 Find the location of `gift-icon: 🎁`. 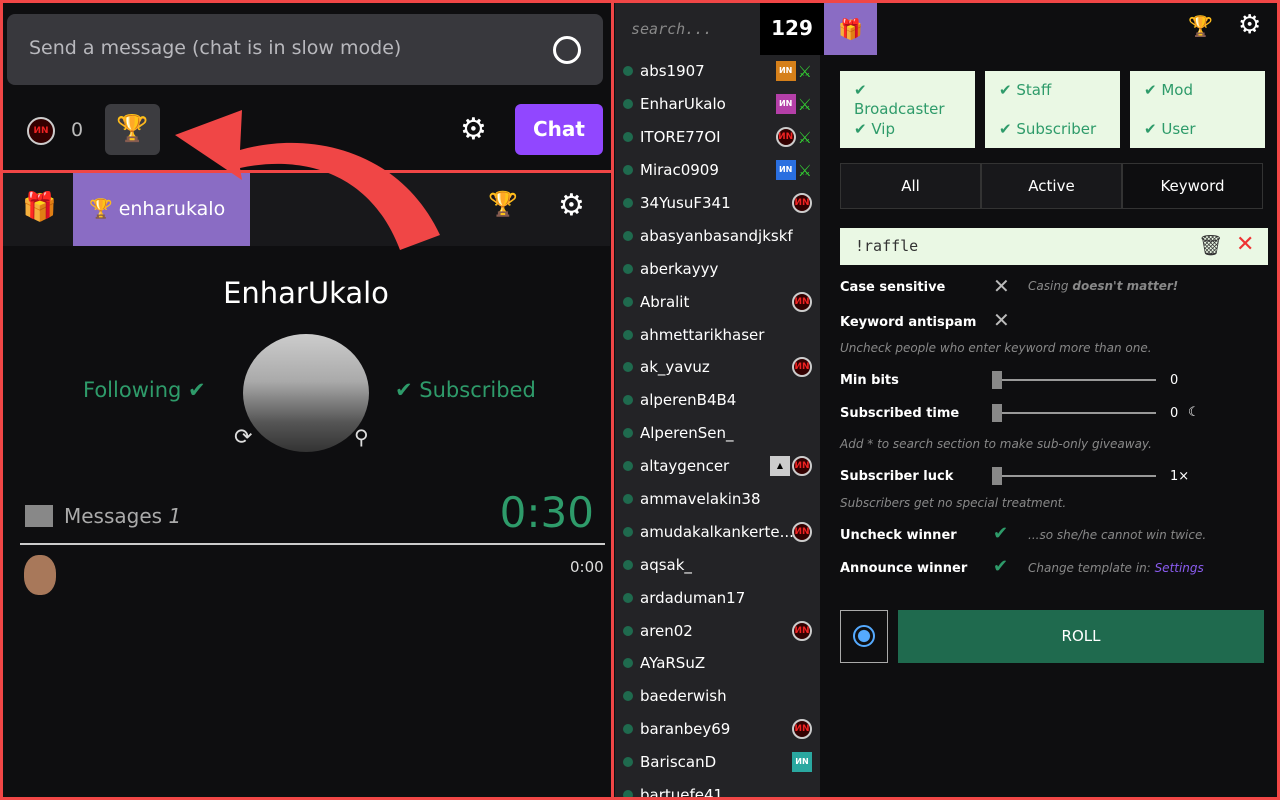

gift-icon: 🎁 is located at coordinates (39, 206).